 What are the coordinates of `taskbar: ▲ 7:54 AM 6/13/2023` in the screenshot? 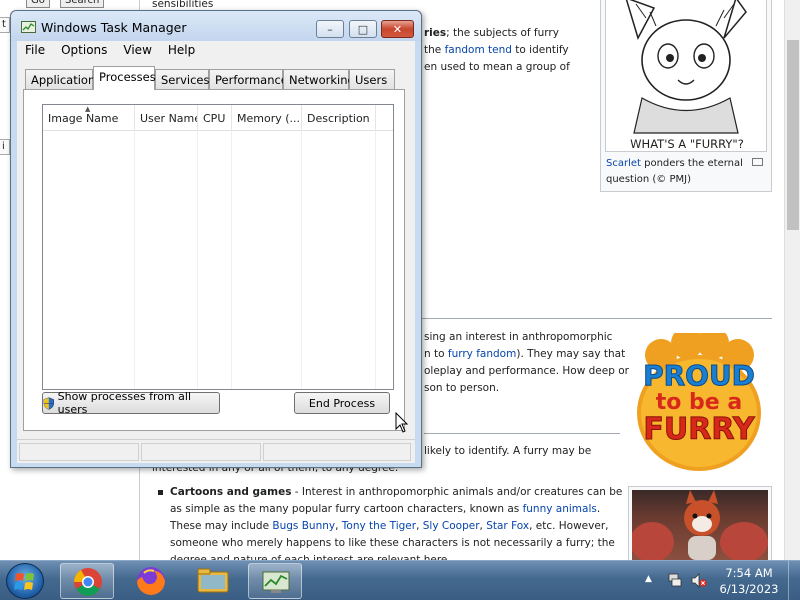 It's located at (400, 580).